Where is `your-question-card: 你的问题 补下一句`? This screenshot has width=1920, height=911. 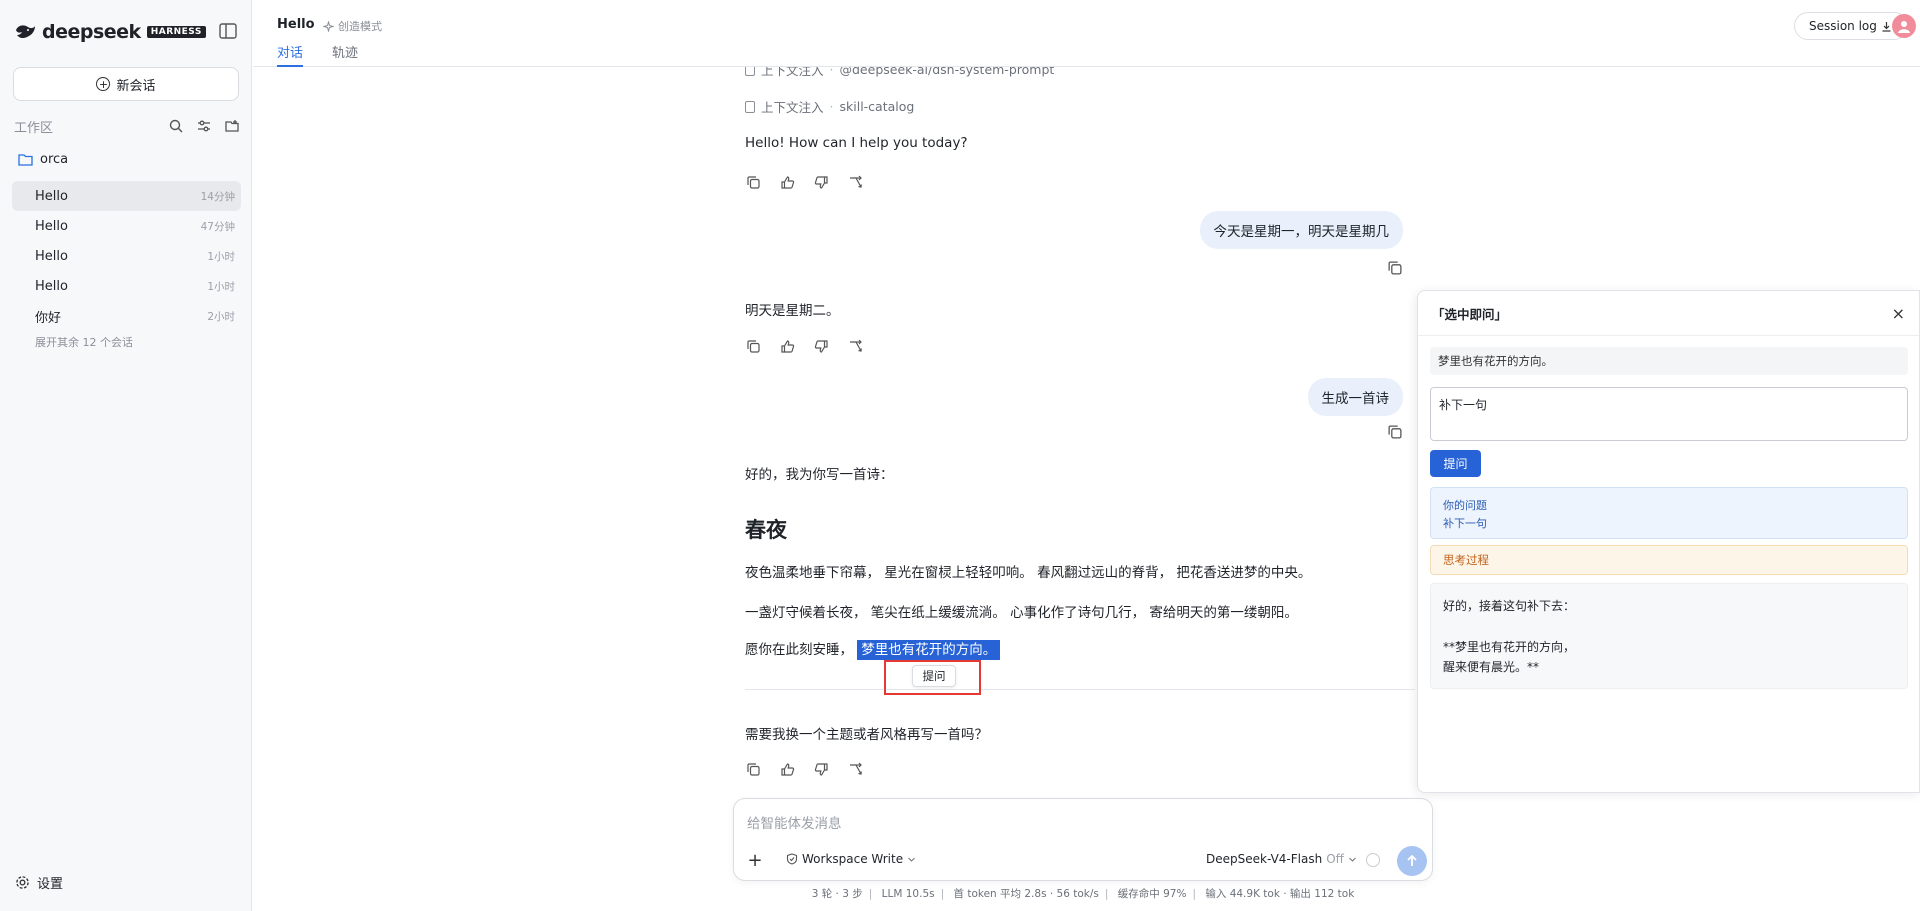
your-question-card: 你的问题 补下一句 is located at coordinates (1669, 513).